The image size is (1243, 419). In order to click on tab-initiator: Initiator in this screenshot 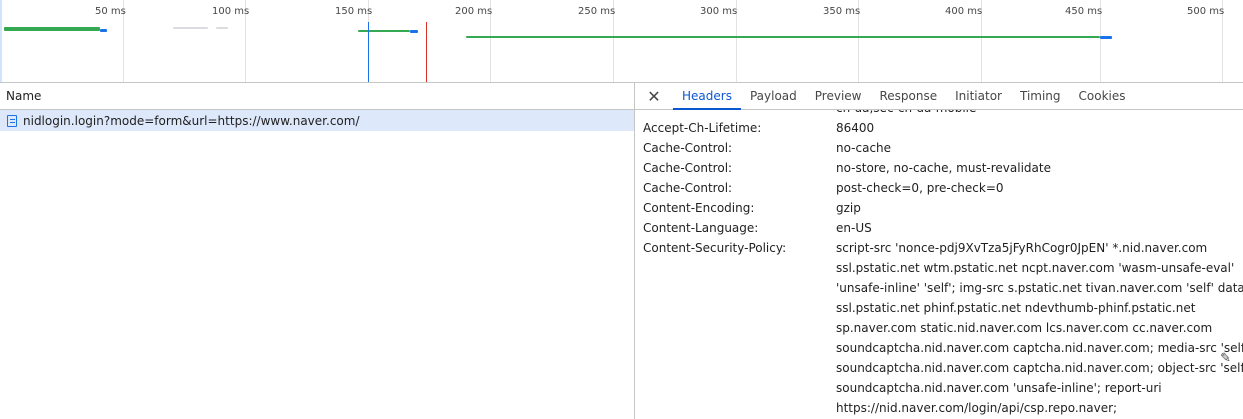, I will do `click(978, 96)`.